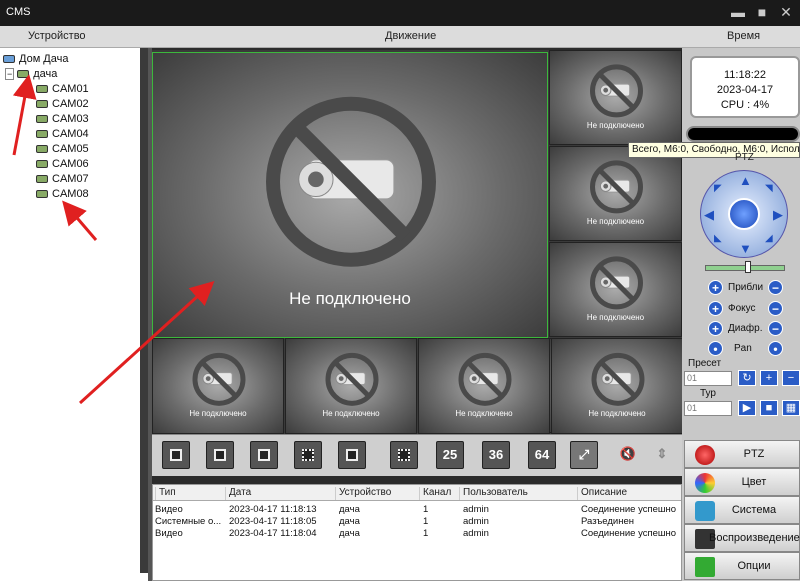 The width and height of the screenshot is (800, 581). Describe the element at coordinates (146, 342) in the screenshot. I see `arrow-to-main-view` at that location.